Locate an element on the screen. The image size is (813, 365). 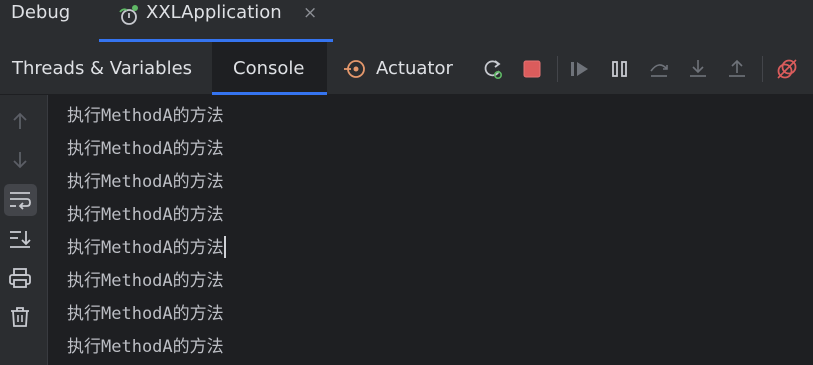
trash-icon is located at coordinates (20, 317).